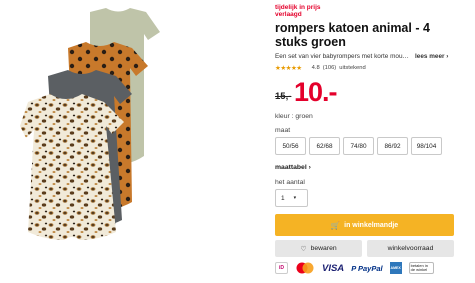  I want to click on size-option: 74/80, so click(358, 146).